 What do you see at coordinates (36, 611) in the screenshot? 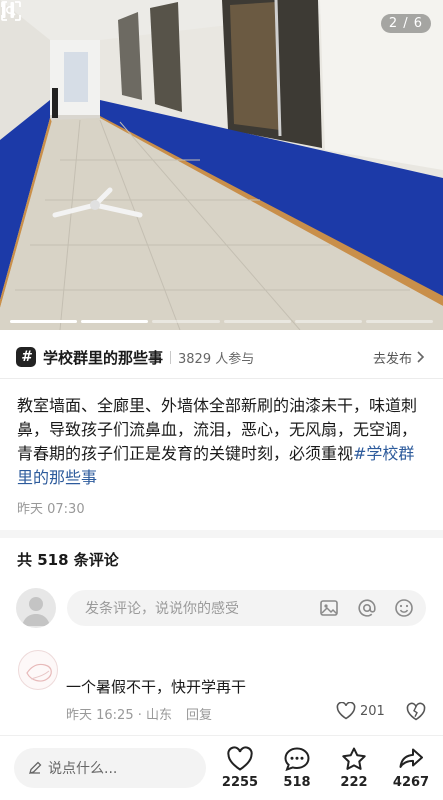
I see `default-avatar-icon` at bounding box center [36, 611].